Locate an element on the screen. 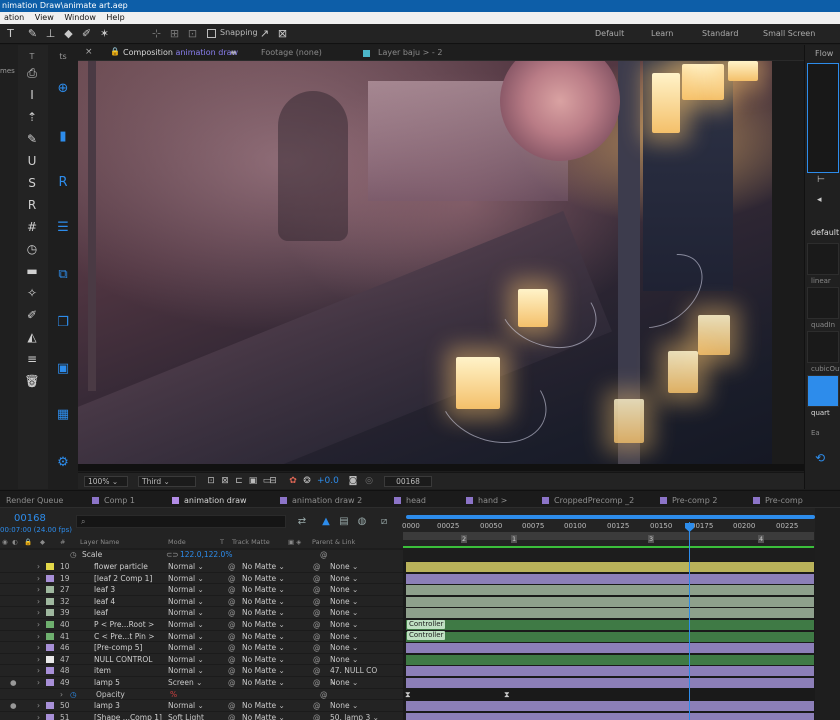  copy-layers-icon: ❐ is located at coordinates (63, 323).